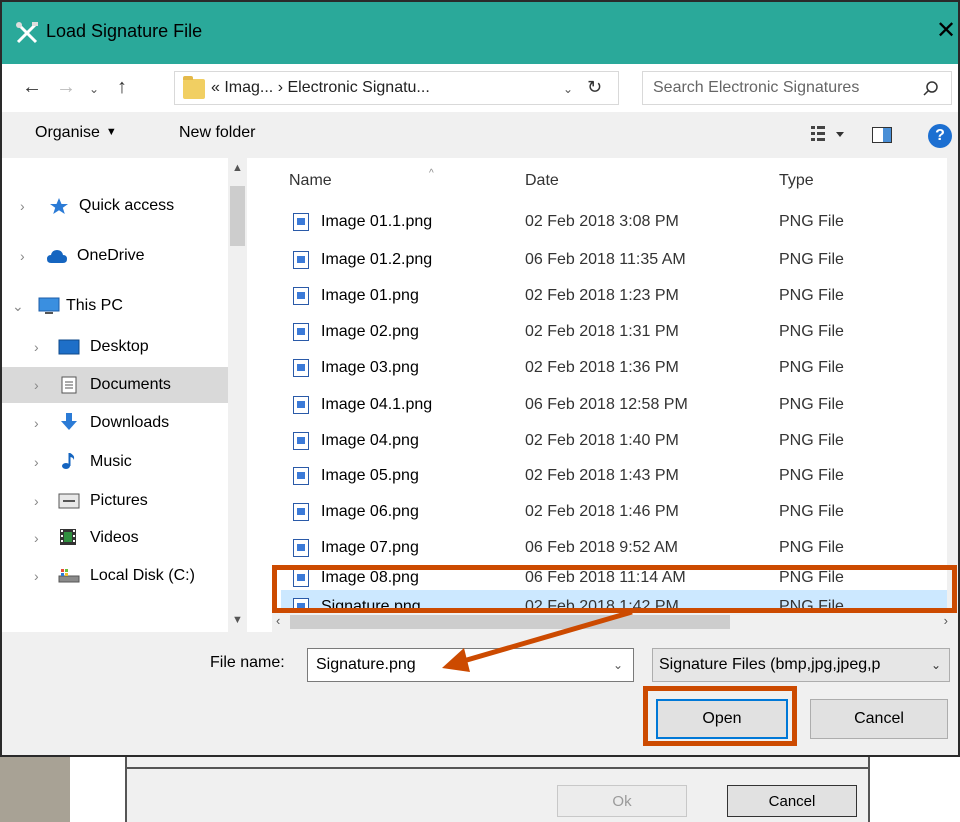  Describe the element at coordinates (35, 789) in the screenshot. I see `background-strip` at that location.